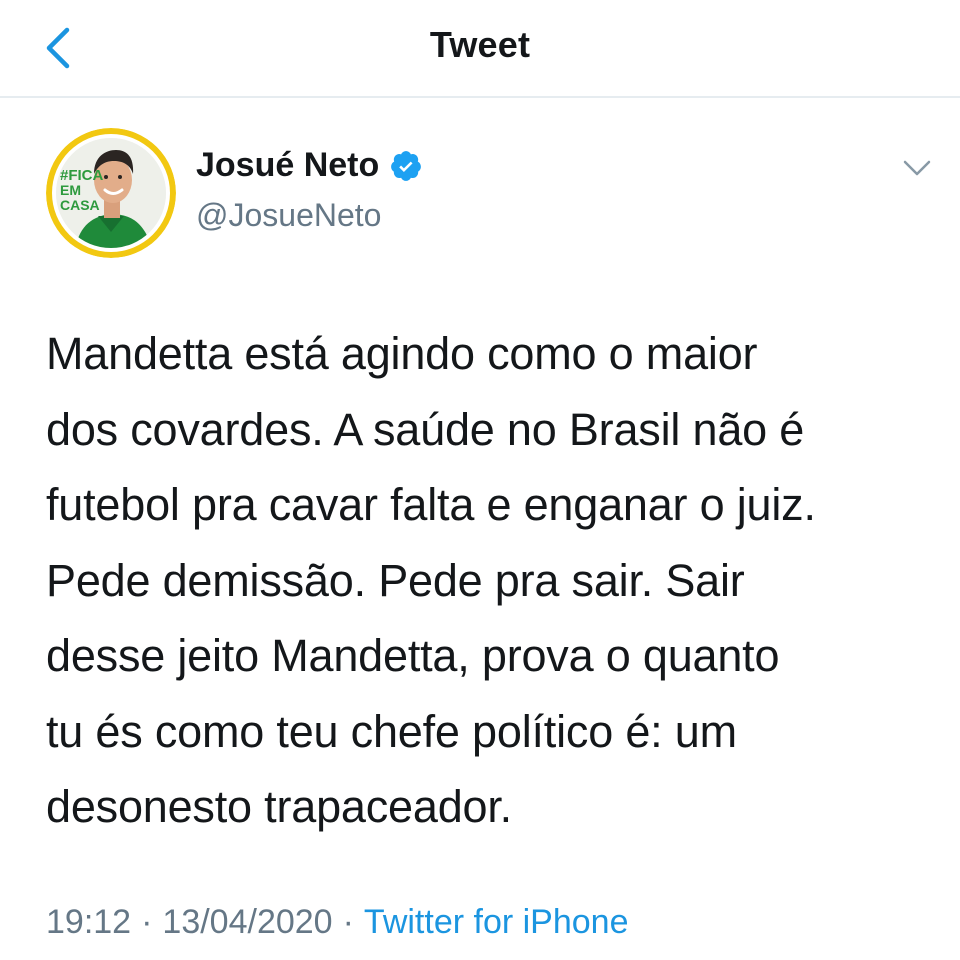 The image size is (960, 960). What do you see at coordinates (70, 190) in the screenshot?
I see `avatar-text-line-2: EM` at bounding box center [70, 190].